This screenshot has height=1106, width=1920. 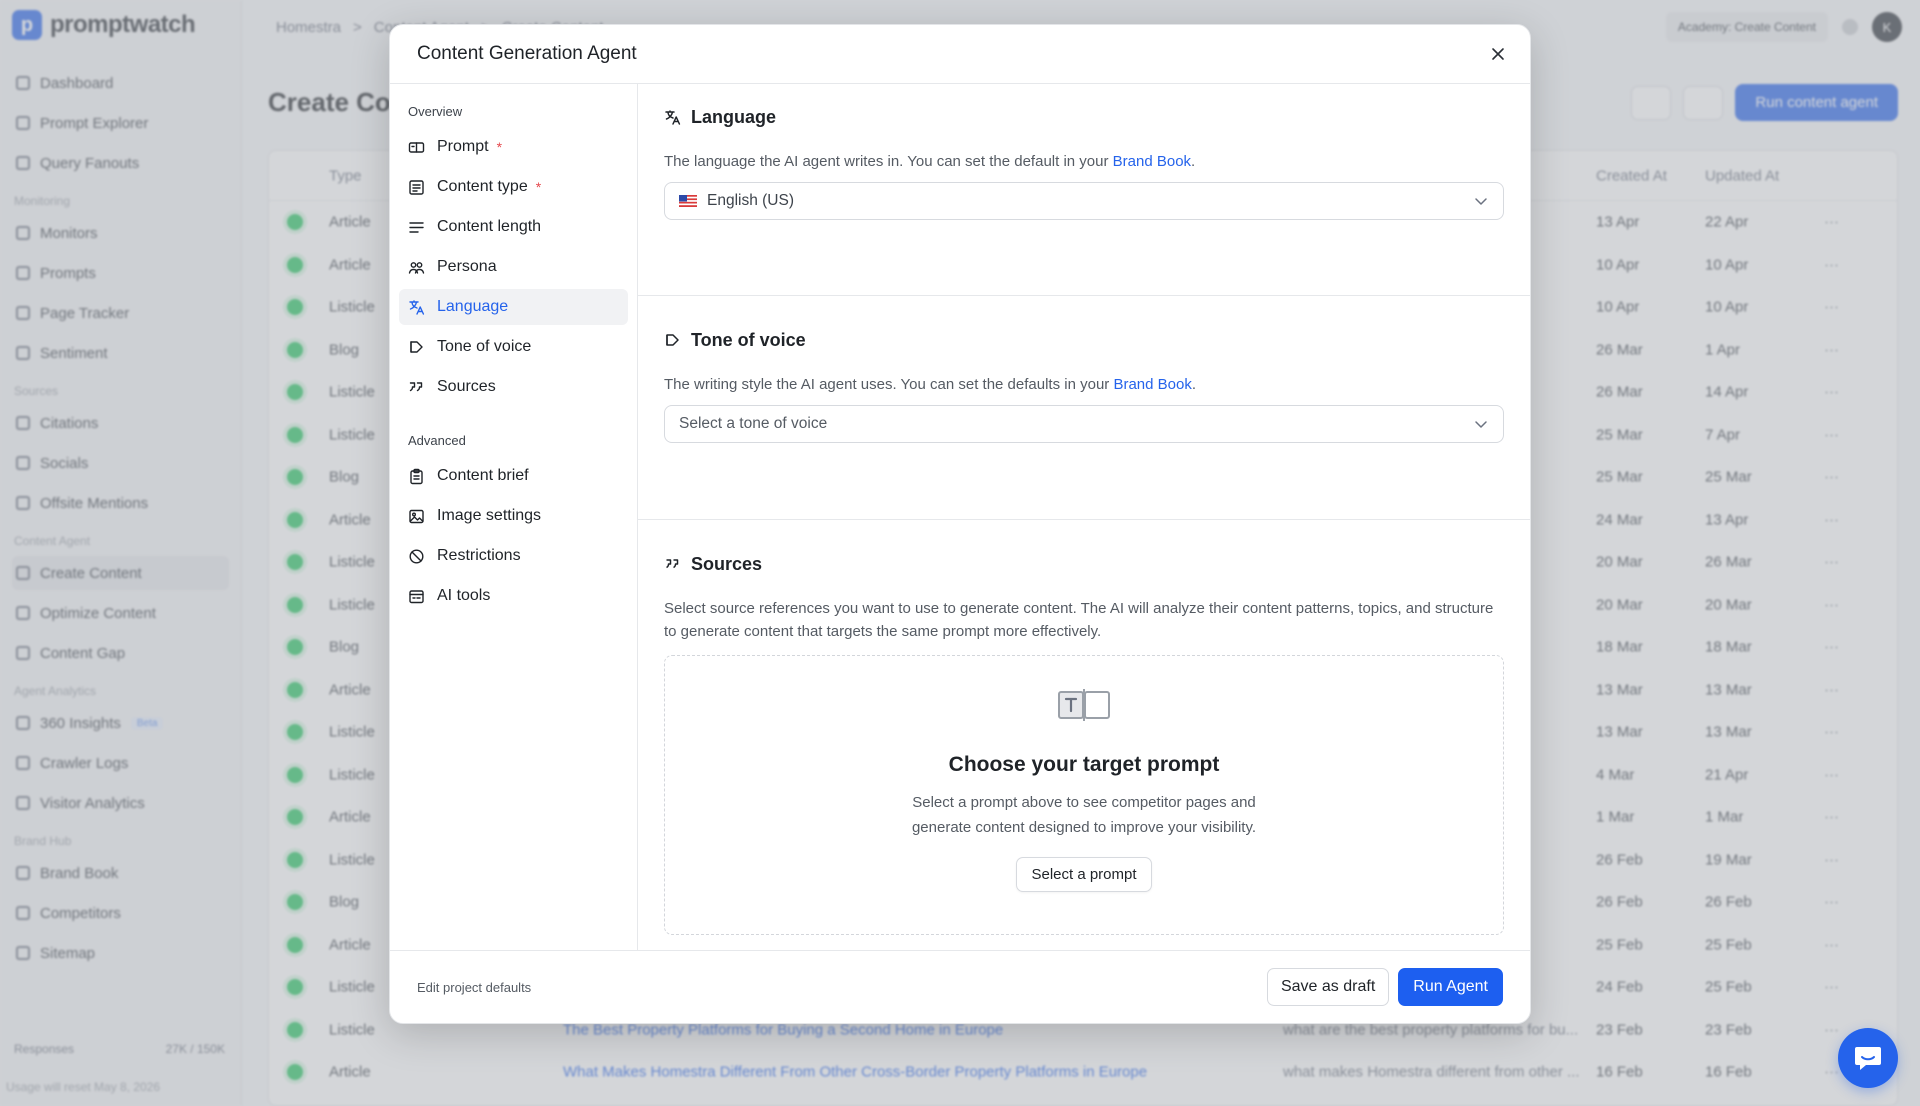 What do you see at coordinates (416, 476) in the screenshot?
I see `clipboard-icon` at bounding box center [416, 476].